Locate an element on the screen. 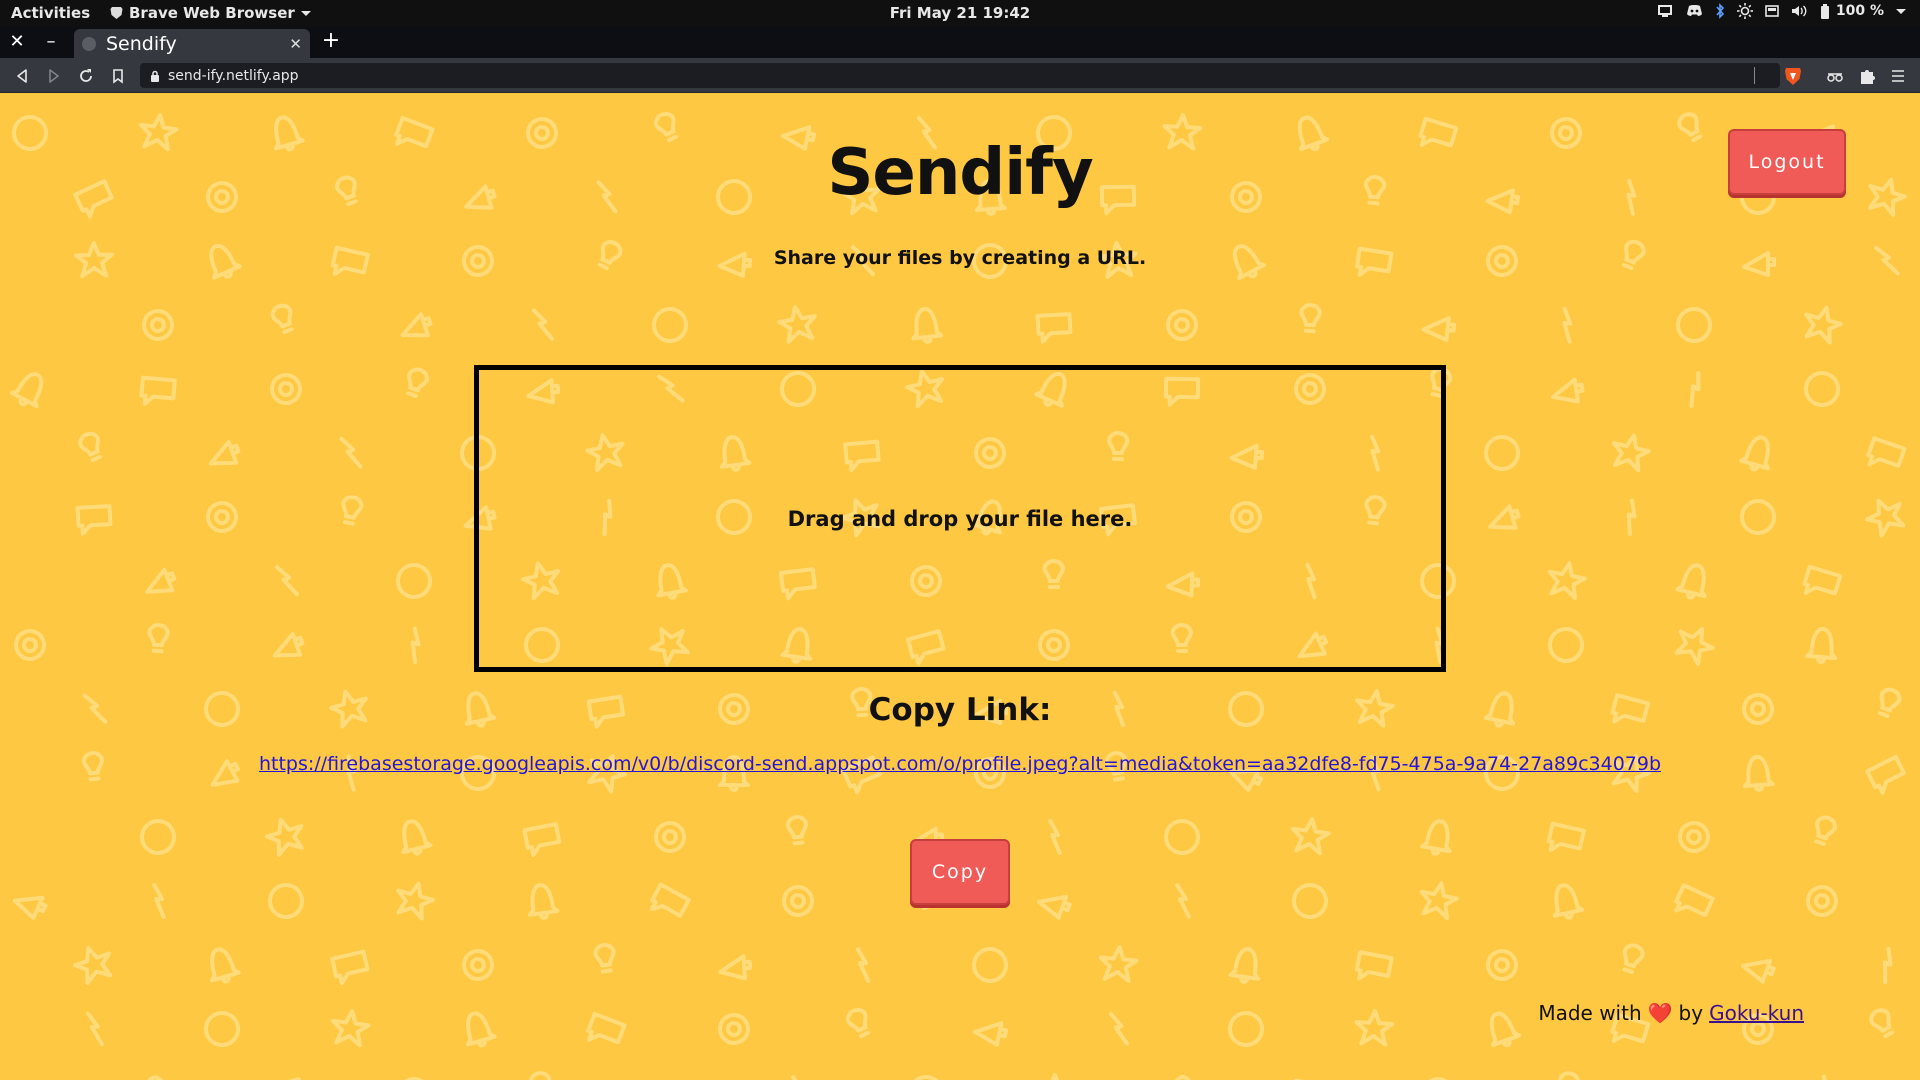  brave-shield-icon is located at coordinates (1793, 76).